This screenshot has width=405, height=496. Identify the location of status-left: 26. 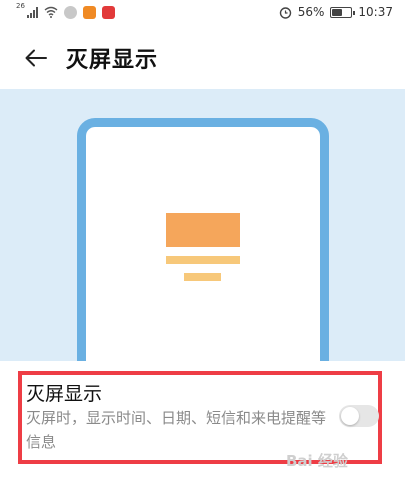
(65, 10).